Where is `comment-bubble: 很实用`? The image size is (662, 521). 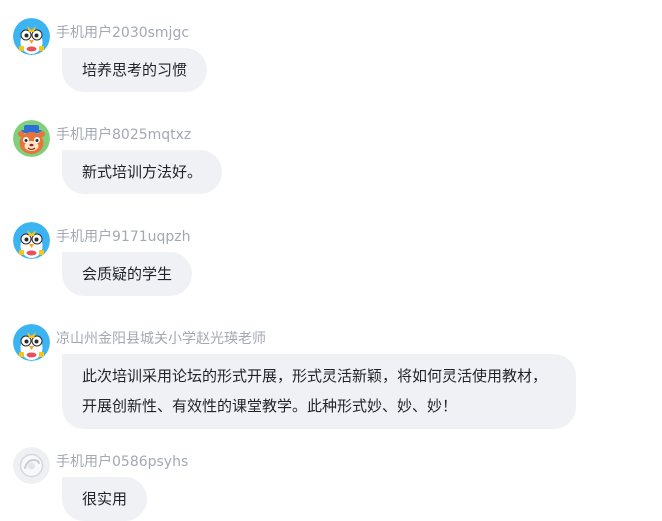 comment-bubble: 很实用 is located at coordinates (105, 499).